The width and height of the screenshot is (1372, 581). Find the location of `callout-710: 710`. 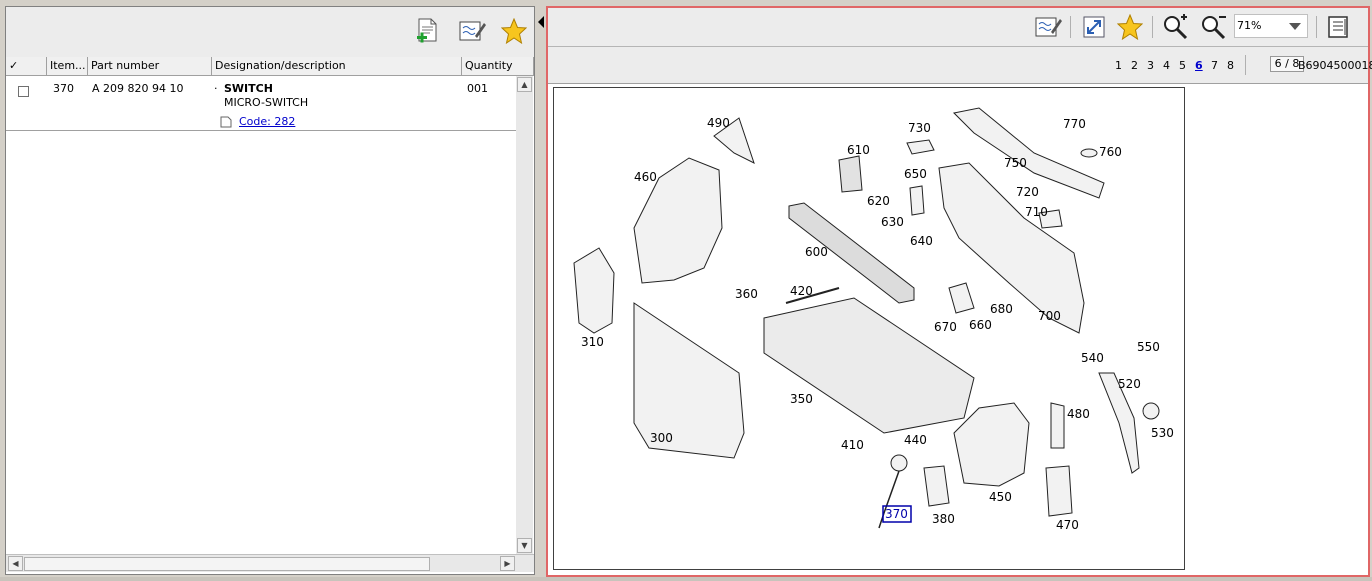

callout-710: 710 is located at coordinates (1036, 212).